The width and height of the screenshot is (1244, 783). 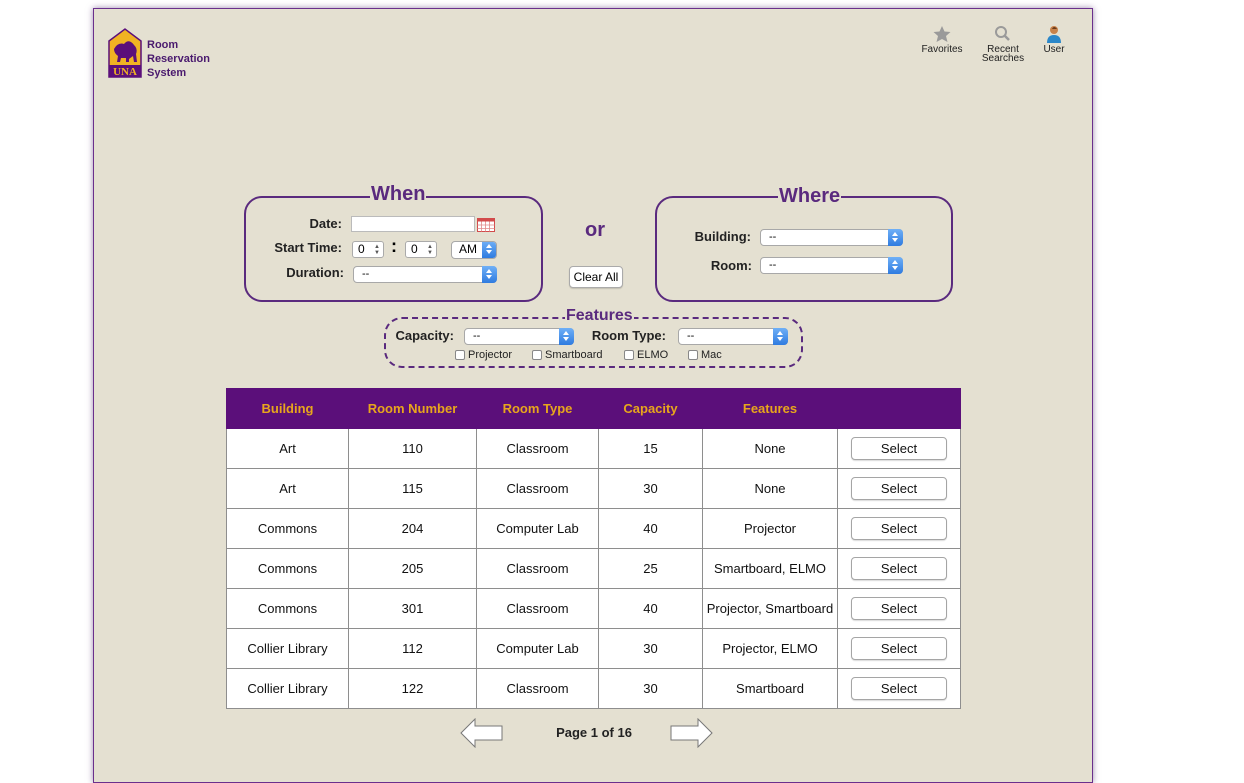 I want to click on una-logo: UNA, so click(x=125, y=53).